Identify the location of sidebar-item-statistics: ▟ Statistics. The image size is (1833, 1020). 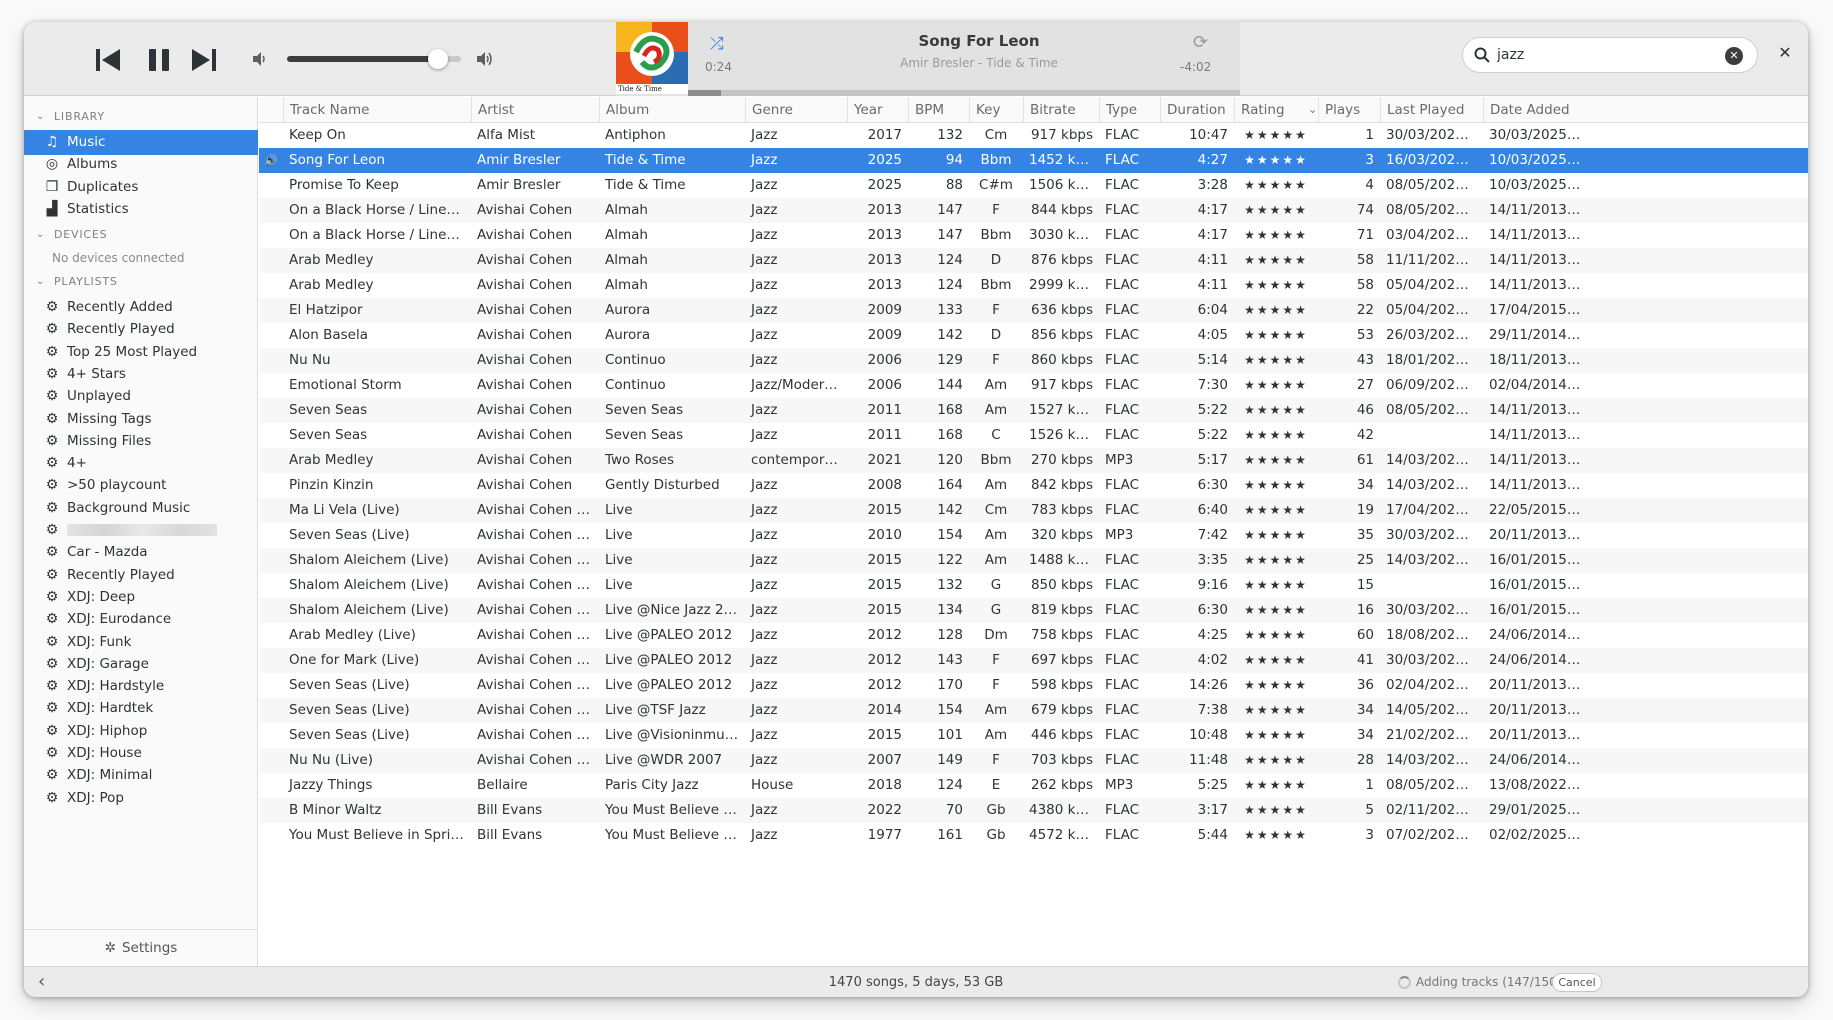
(141, 209).